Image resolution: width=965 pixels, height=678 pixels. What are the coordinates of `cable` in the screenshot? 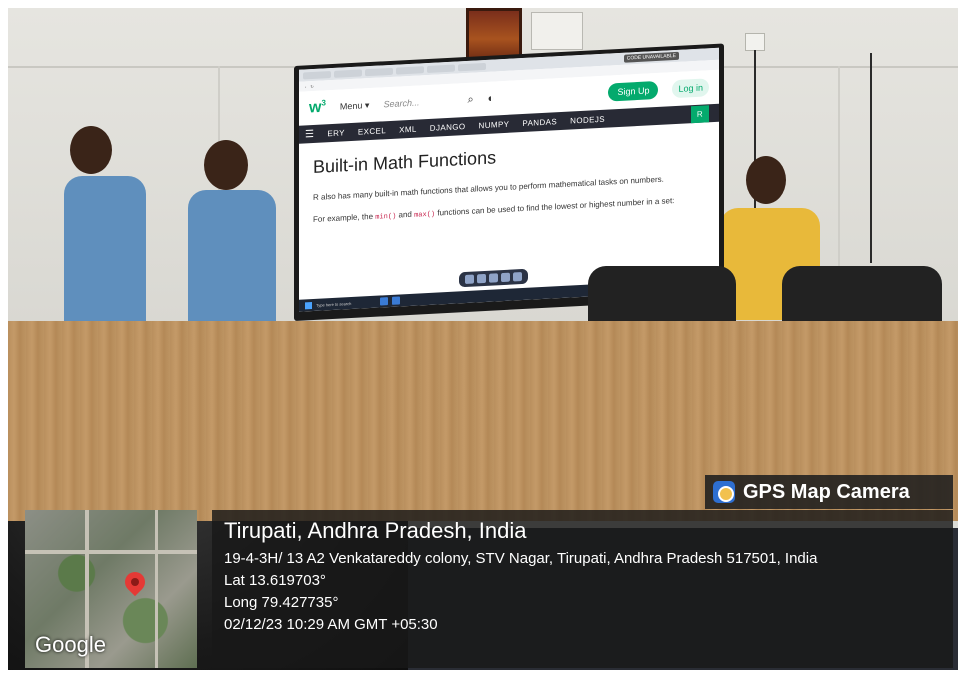 It's located at (871, 158).